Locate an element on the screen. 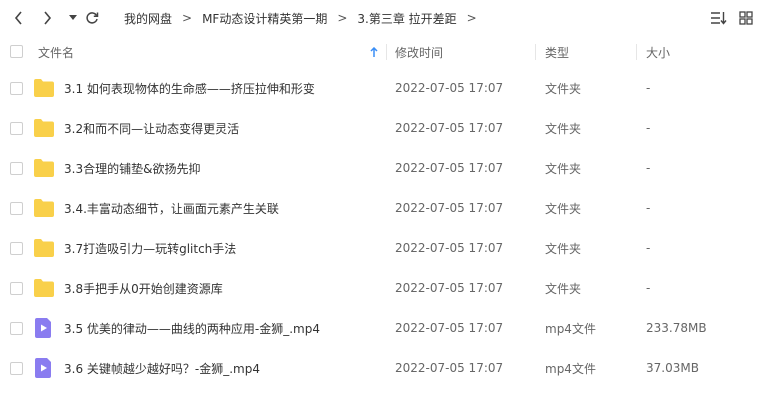  file-name: 3.5 优美的律动——曲线的两种应用-金狮_.mp4 is located at coordinates (192, 328).